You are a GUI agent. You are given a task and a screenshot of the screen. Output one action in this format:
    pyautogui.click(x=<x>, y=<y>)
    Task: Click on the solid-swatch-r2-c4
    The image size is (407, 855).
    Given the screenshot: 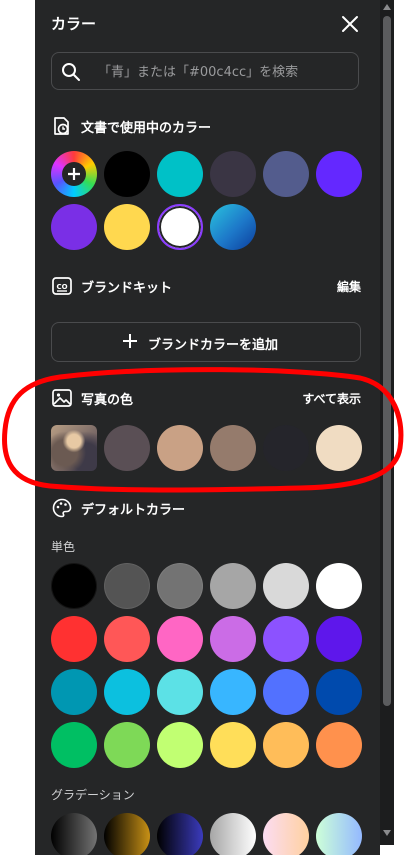 What is the action you would take?
    pyautogui.click(x=233, y=639)
    